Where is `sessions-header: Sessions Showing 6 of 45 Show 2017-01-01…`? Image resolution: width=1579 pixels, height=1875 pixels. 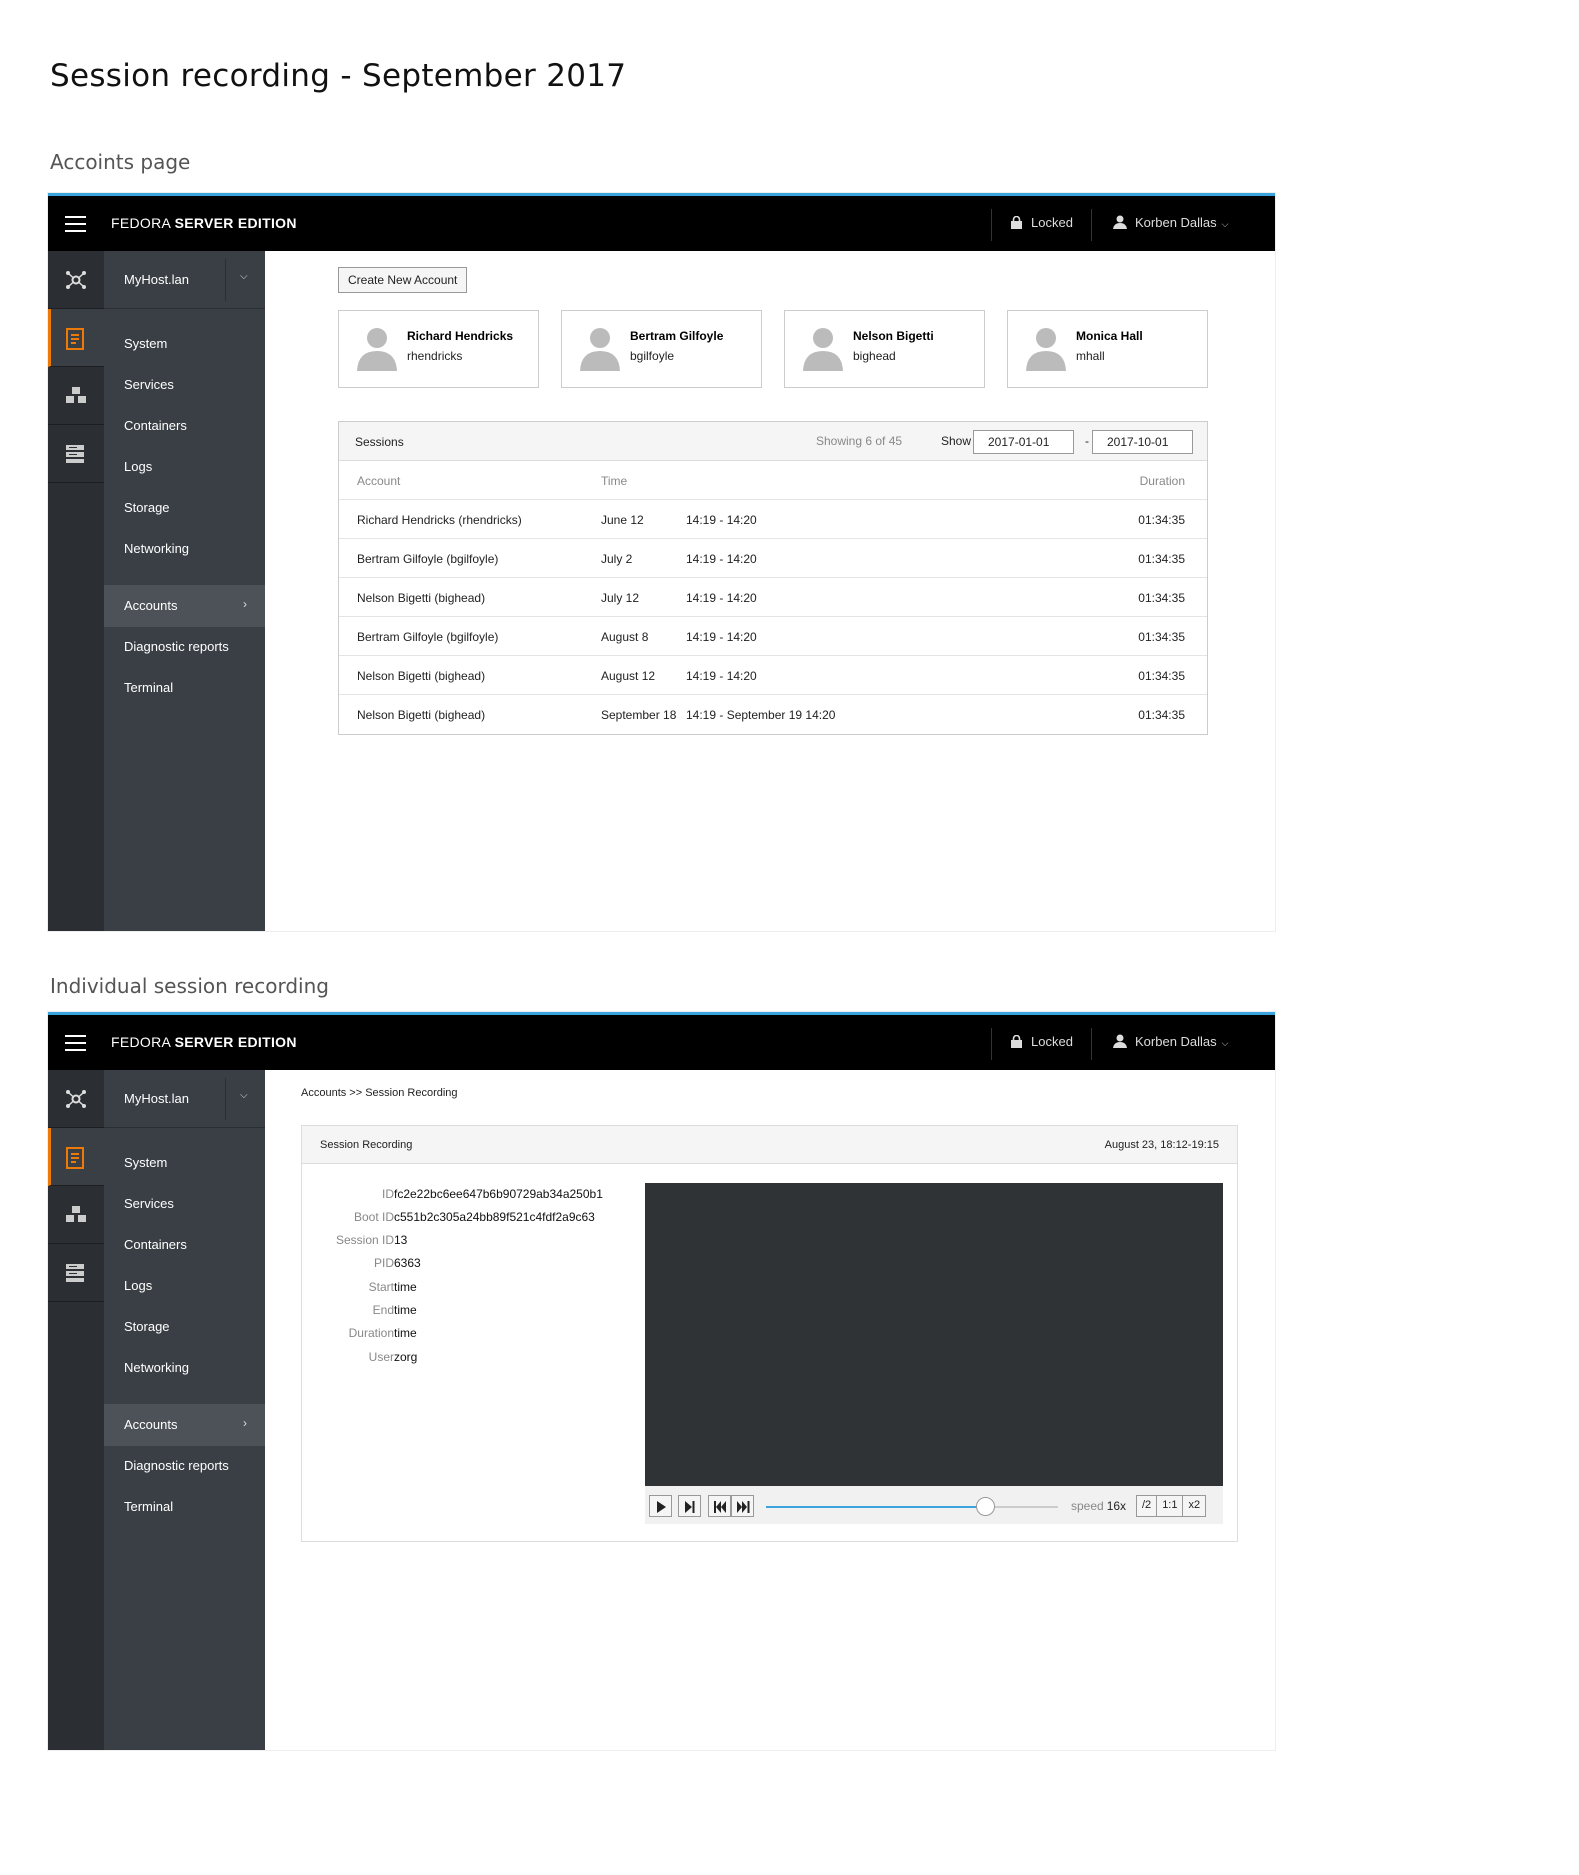 sessions-header: Sessions Showing 6 of 45 Show 2017-01-01… is located at coordinates (773, 441).